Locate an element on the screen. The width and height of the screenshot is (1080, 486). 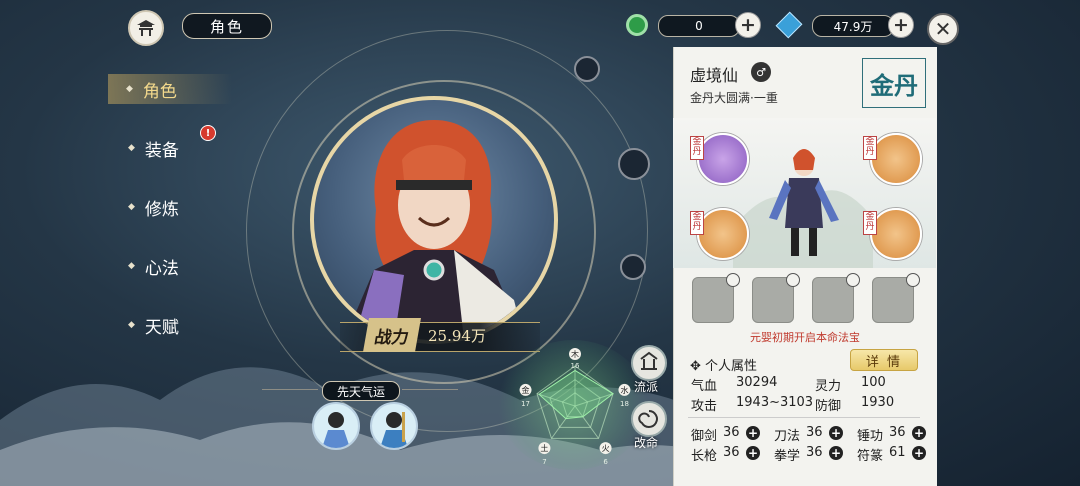
nav-item-character: ◆ 角色 is located at coordinates (170, 89).